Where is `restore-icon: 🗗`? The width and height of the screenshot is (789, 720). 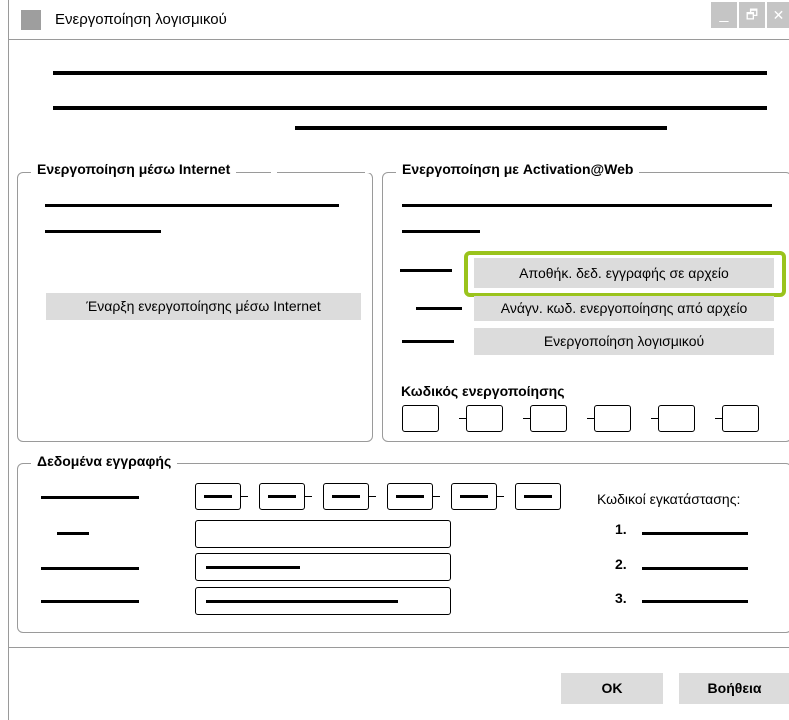 restore-icon: 🗗 is located at coordinates (752, 15).